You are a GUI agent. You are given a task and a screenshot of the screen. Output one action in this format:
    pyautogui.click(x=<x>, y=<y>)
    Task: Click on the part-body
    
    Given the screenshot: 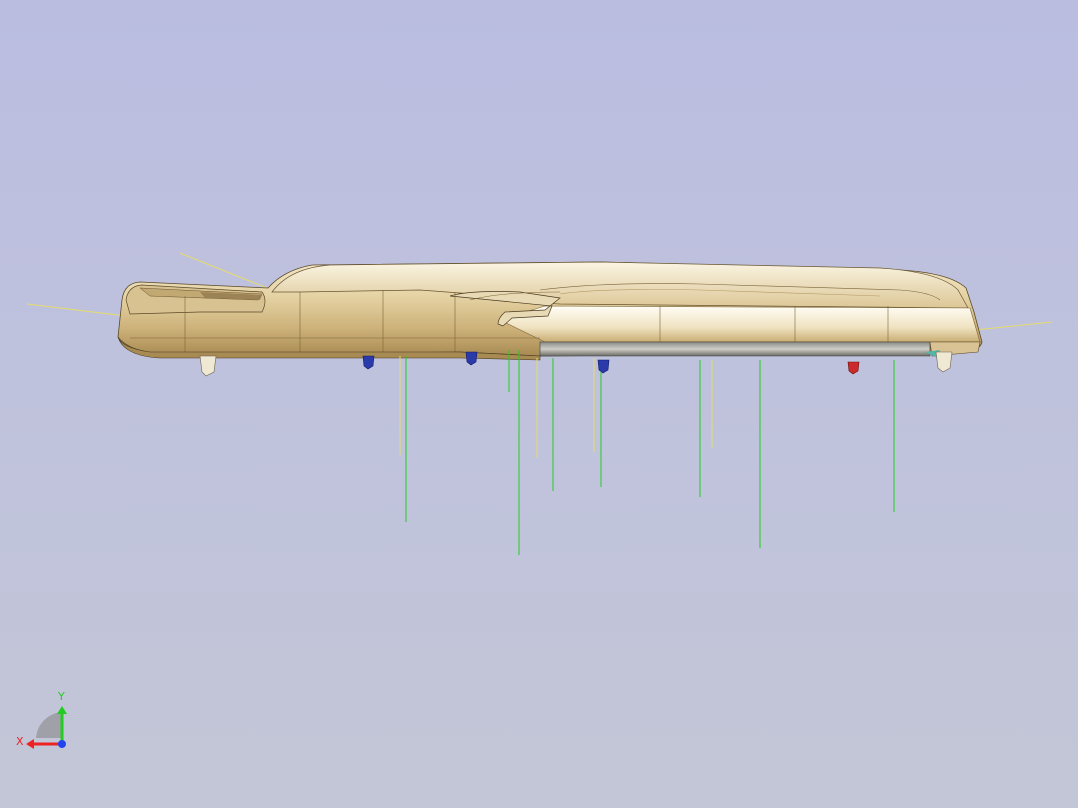 What is the action you would take?
    pyautogui.click(x=550, y=311)
    